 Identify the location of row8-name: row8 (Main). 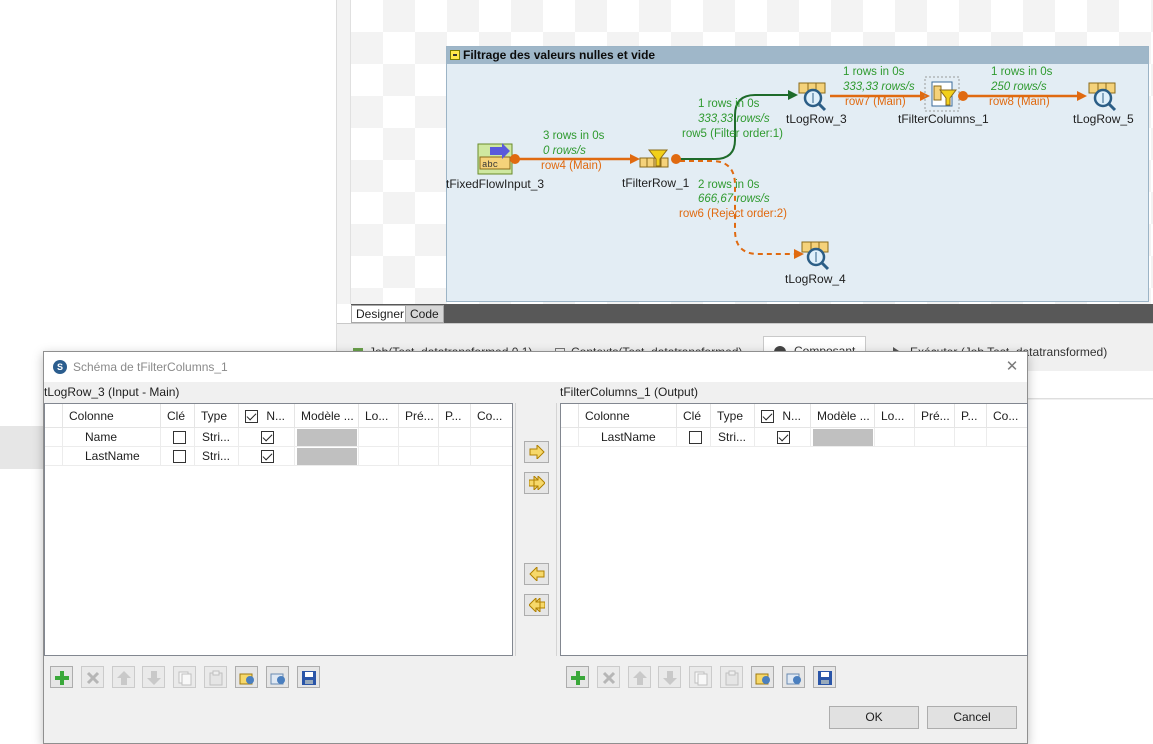
(1019, 102).